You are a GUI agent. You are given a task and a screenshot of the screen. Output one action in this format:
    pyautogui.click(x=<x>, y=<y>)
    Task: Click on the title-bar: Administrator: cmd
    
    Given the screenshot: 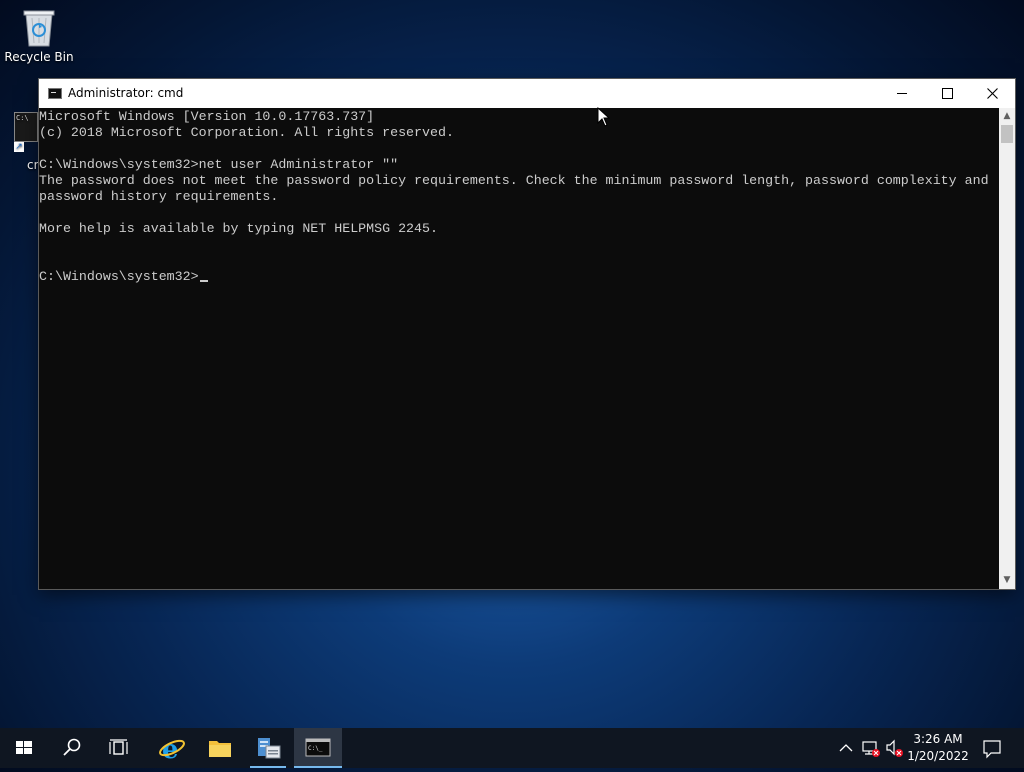 What is the action you would take?
    pyautogui.click(x=527, y=93)
    